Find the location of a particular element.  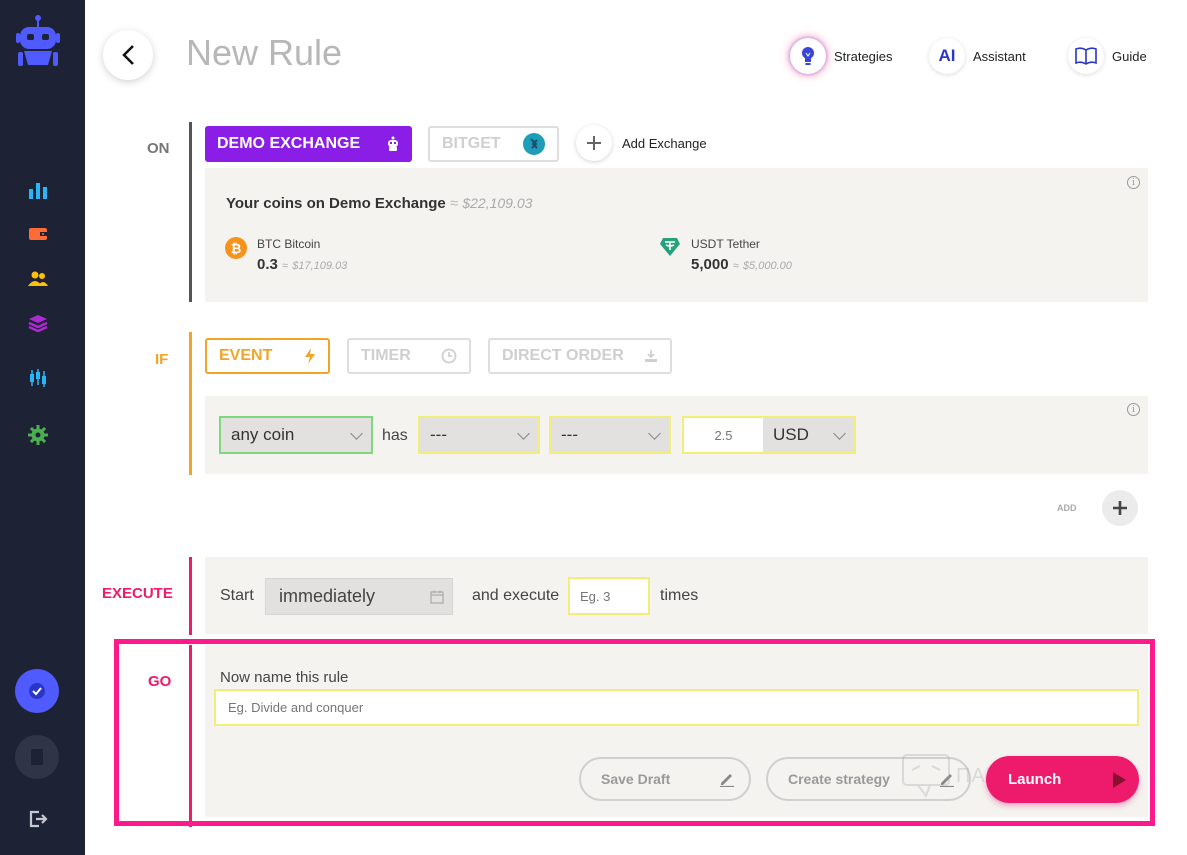

calendar-icon is located at coordinates (437, 597).